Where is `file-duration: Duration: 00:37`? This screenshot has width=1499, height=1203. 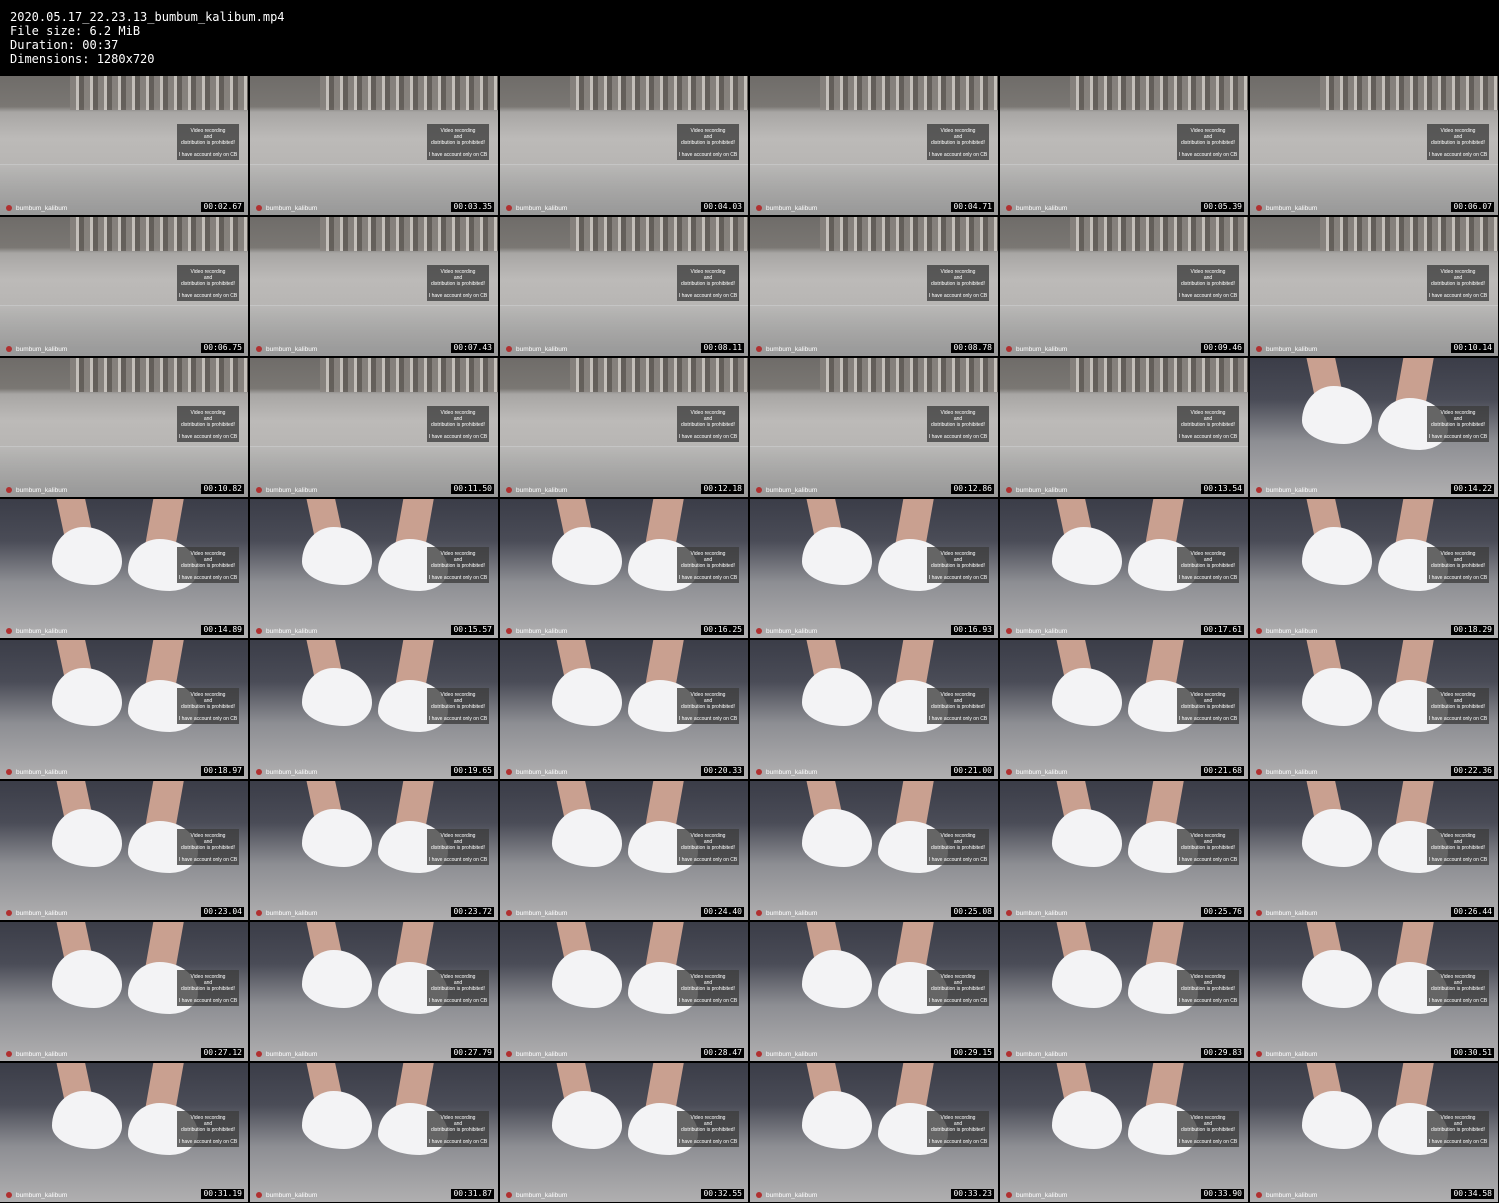 file-duration: Duration: 00:37 is located at coordinates (64, 45).